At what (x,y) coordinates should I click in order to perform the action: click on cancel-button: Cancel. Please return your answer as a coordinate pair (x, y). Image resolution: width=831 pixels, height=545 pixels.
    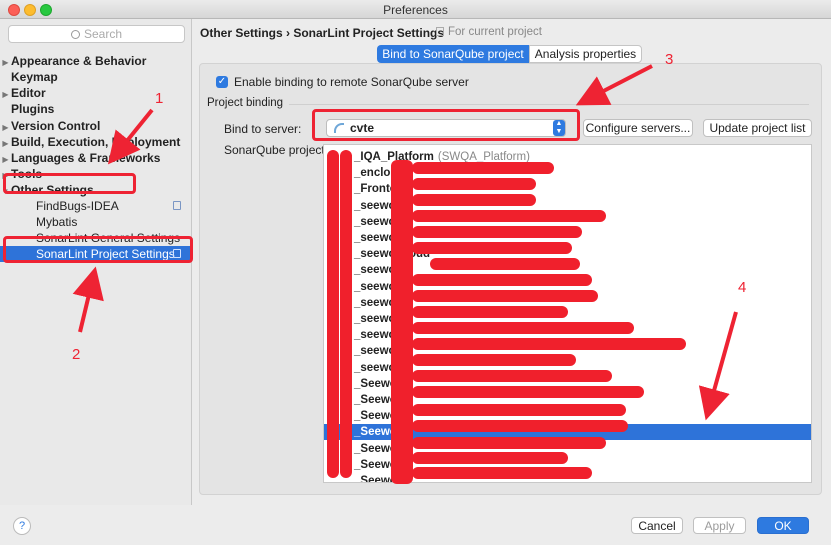
    Looking at the image, I should click on (657, 525).